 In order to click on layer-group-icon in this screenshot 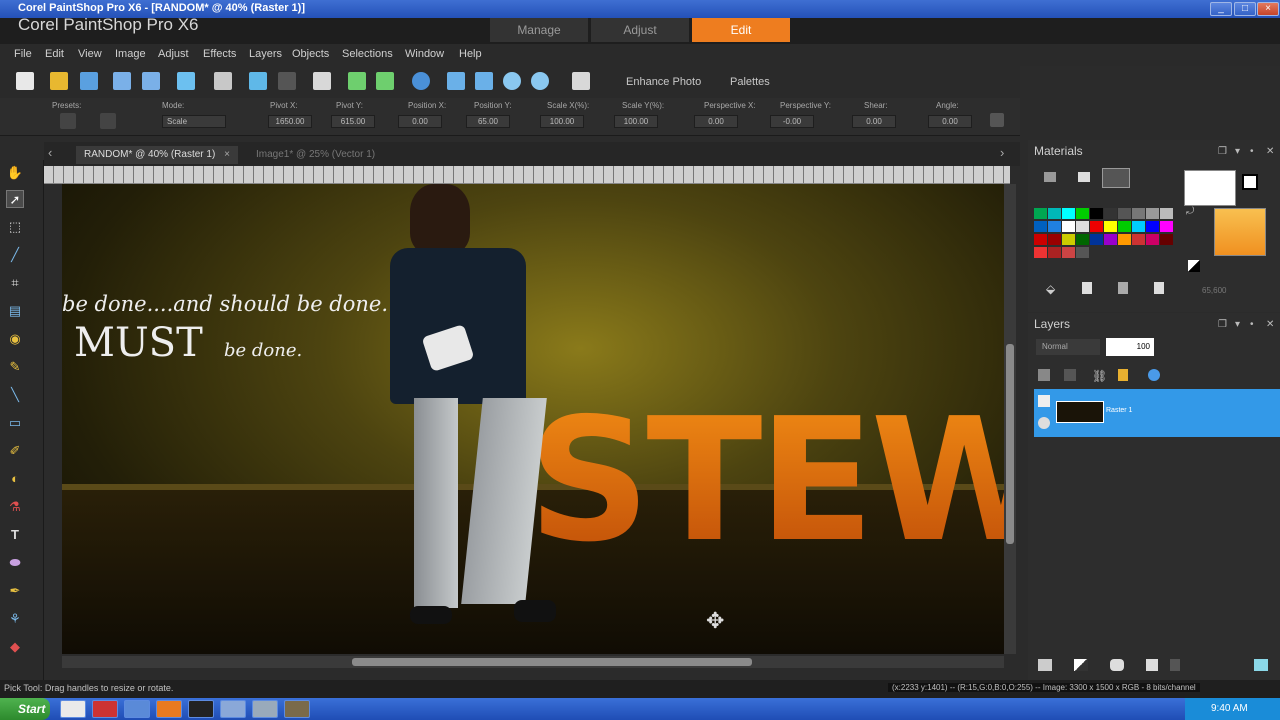, I will do `click(1044, 401)`.